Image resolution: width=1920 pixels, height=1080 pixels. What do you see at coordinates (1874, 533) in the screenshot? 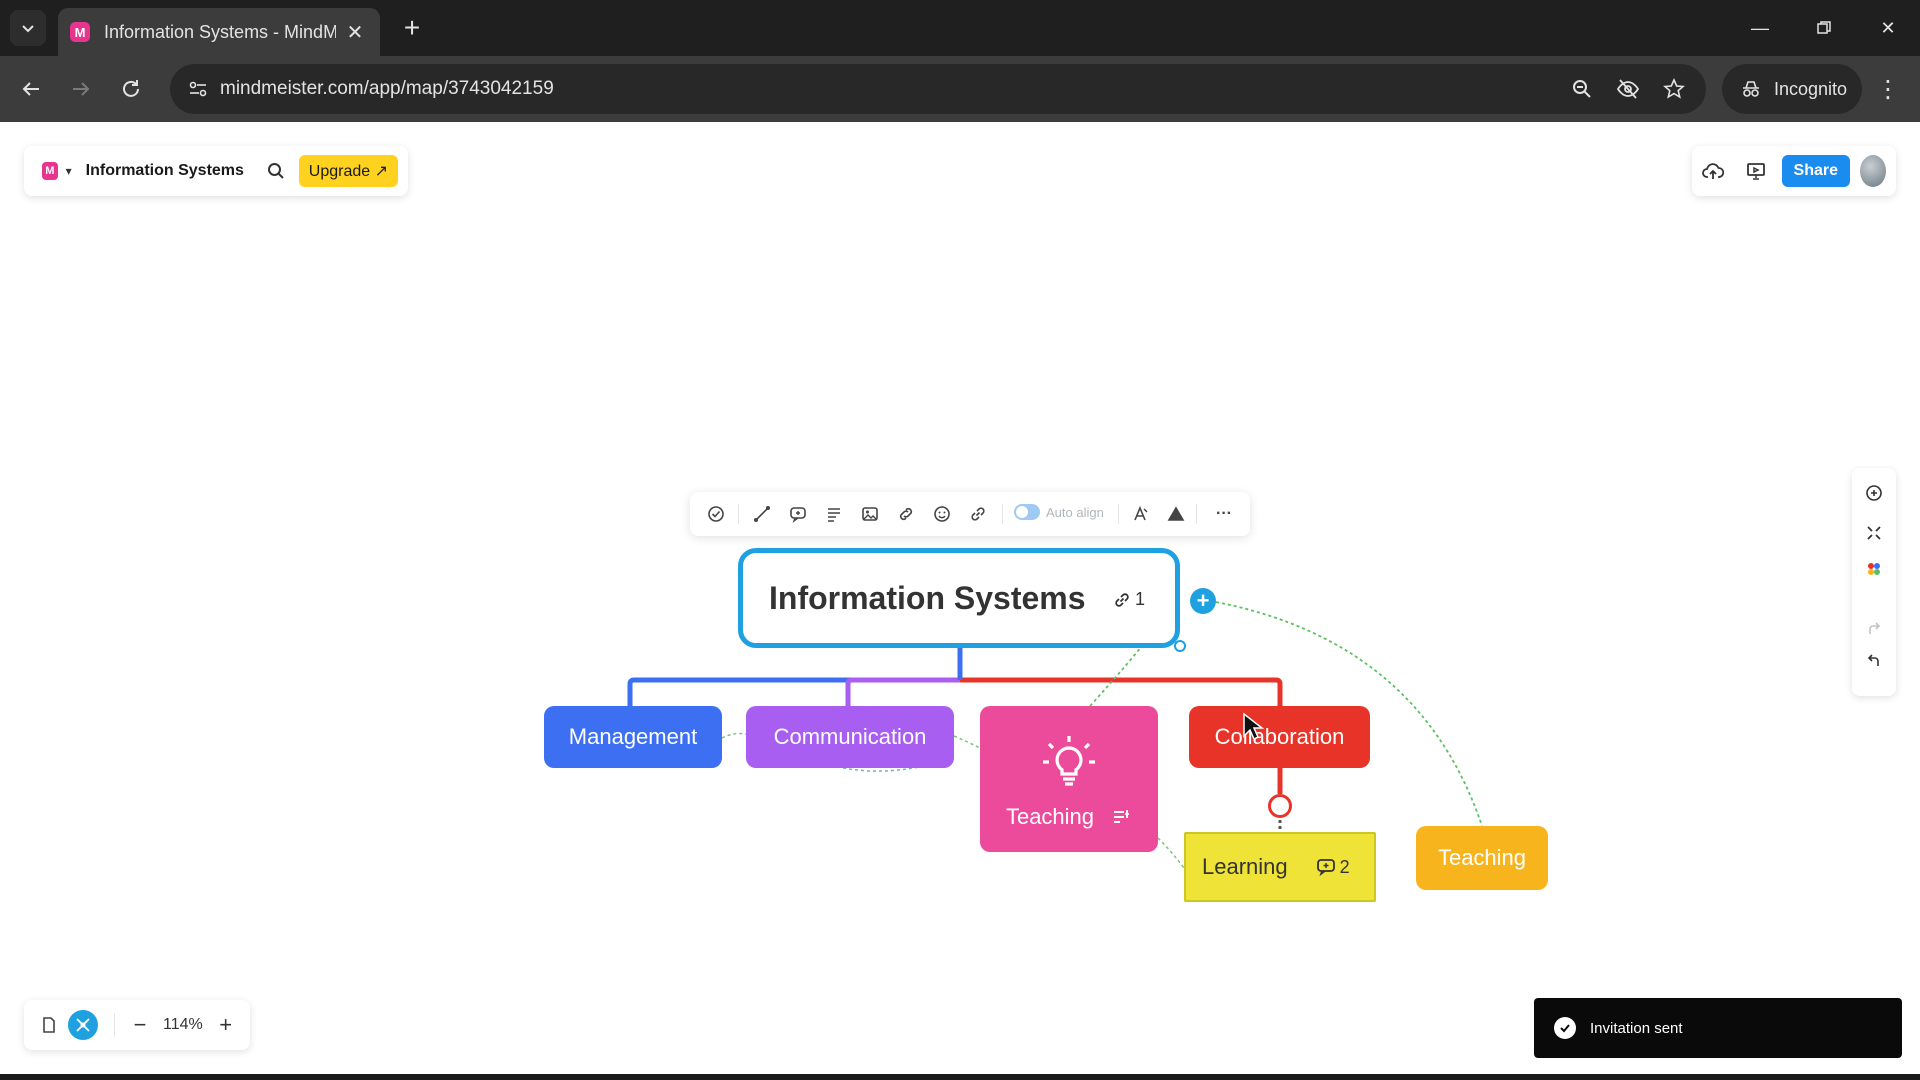
I see `collapse-icon` at bounding box center [1874, 533].